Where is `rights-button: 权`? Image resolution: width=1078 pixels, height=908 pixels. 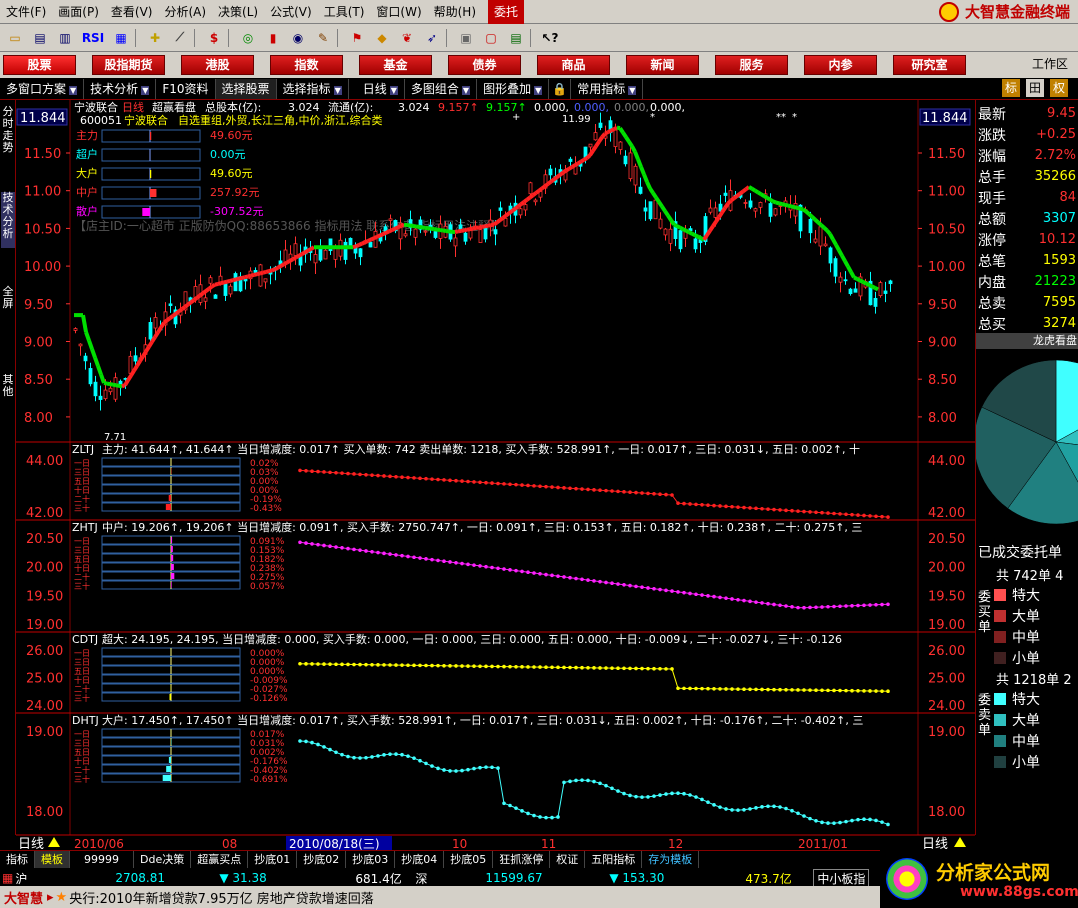 rights-button: 权 is located at coordinates (1059, 88).